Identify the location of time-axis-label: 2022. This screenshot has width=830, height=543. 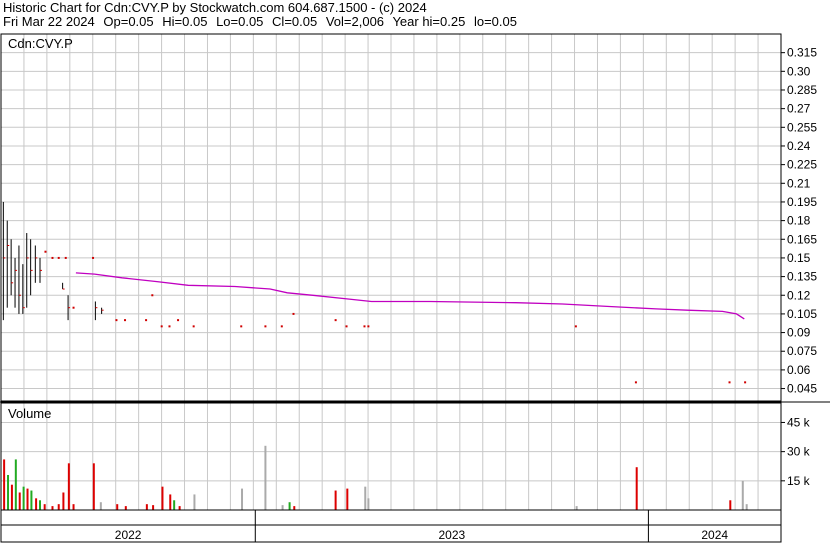
(128, 535).